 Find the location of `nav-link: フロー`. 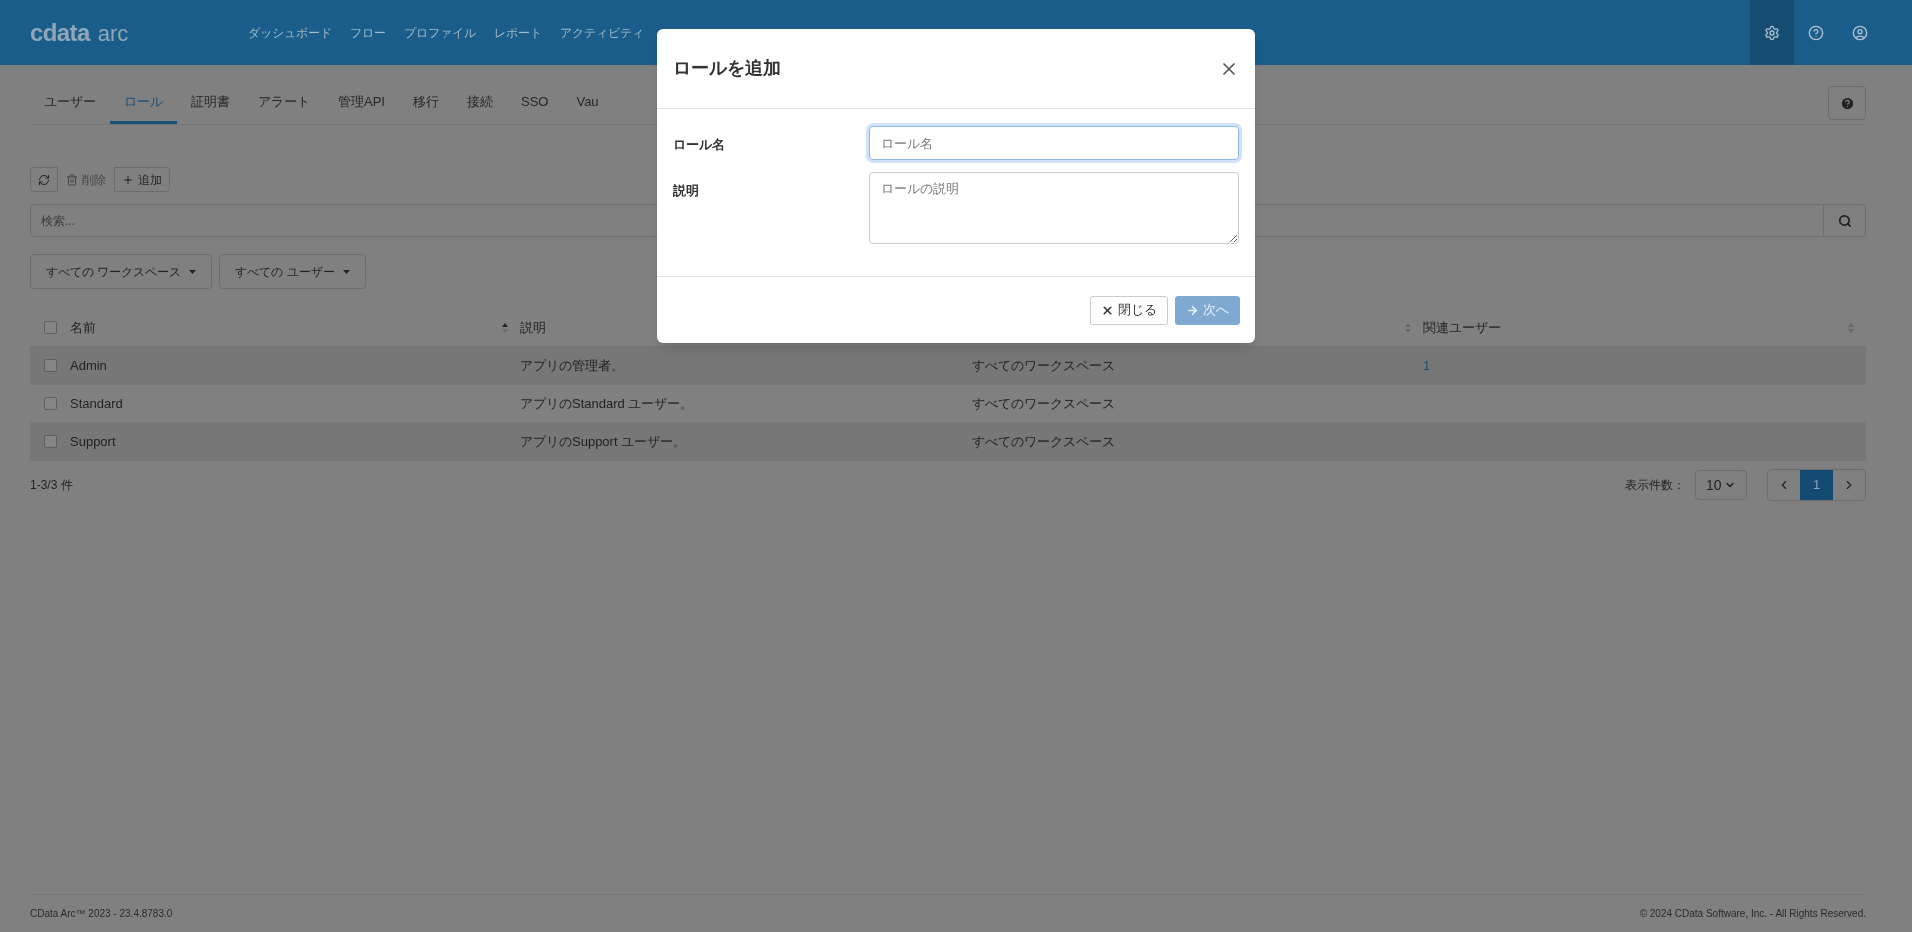

nav-link: フロー is located at coordinates (368, 32).